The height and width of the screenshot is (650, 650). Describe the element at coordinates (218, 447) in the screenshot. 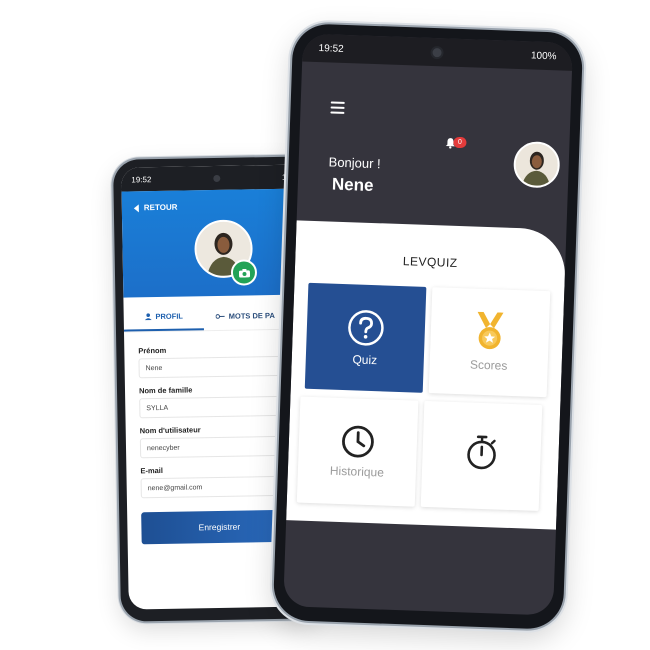

I see `username-field: nenecyber` at that location.